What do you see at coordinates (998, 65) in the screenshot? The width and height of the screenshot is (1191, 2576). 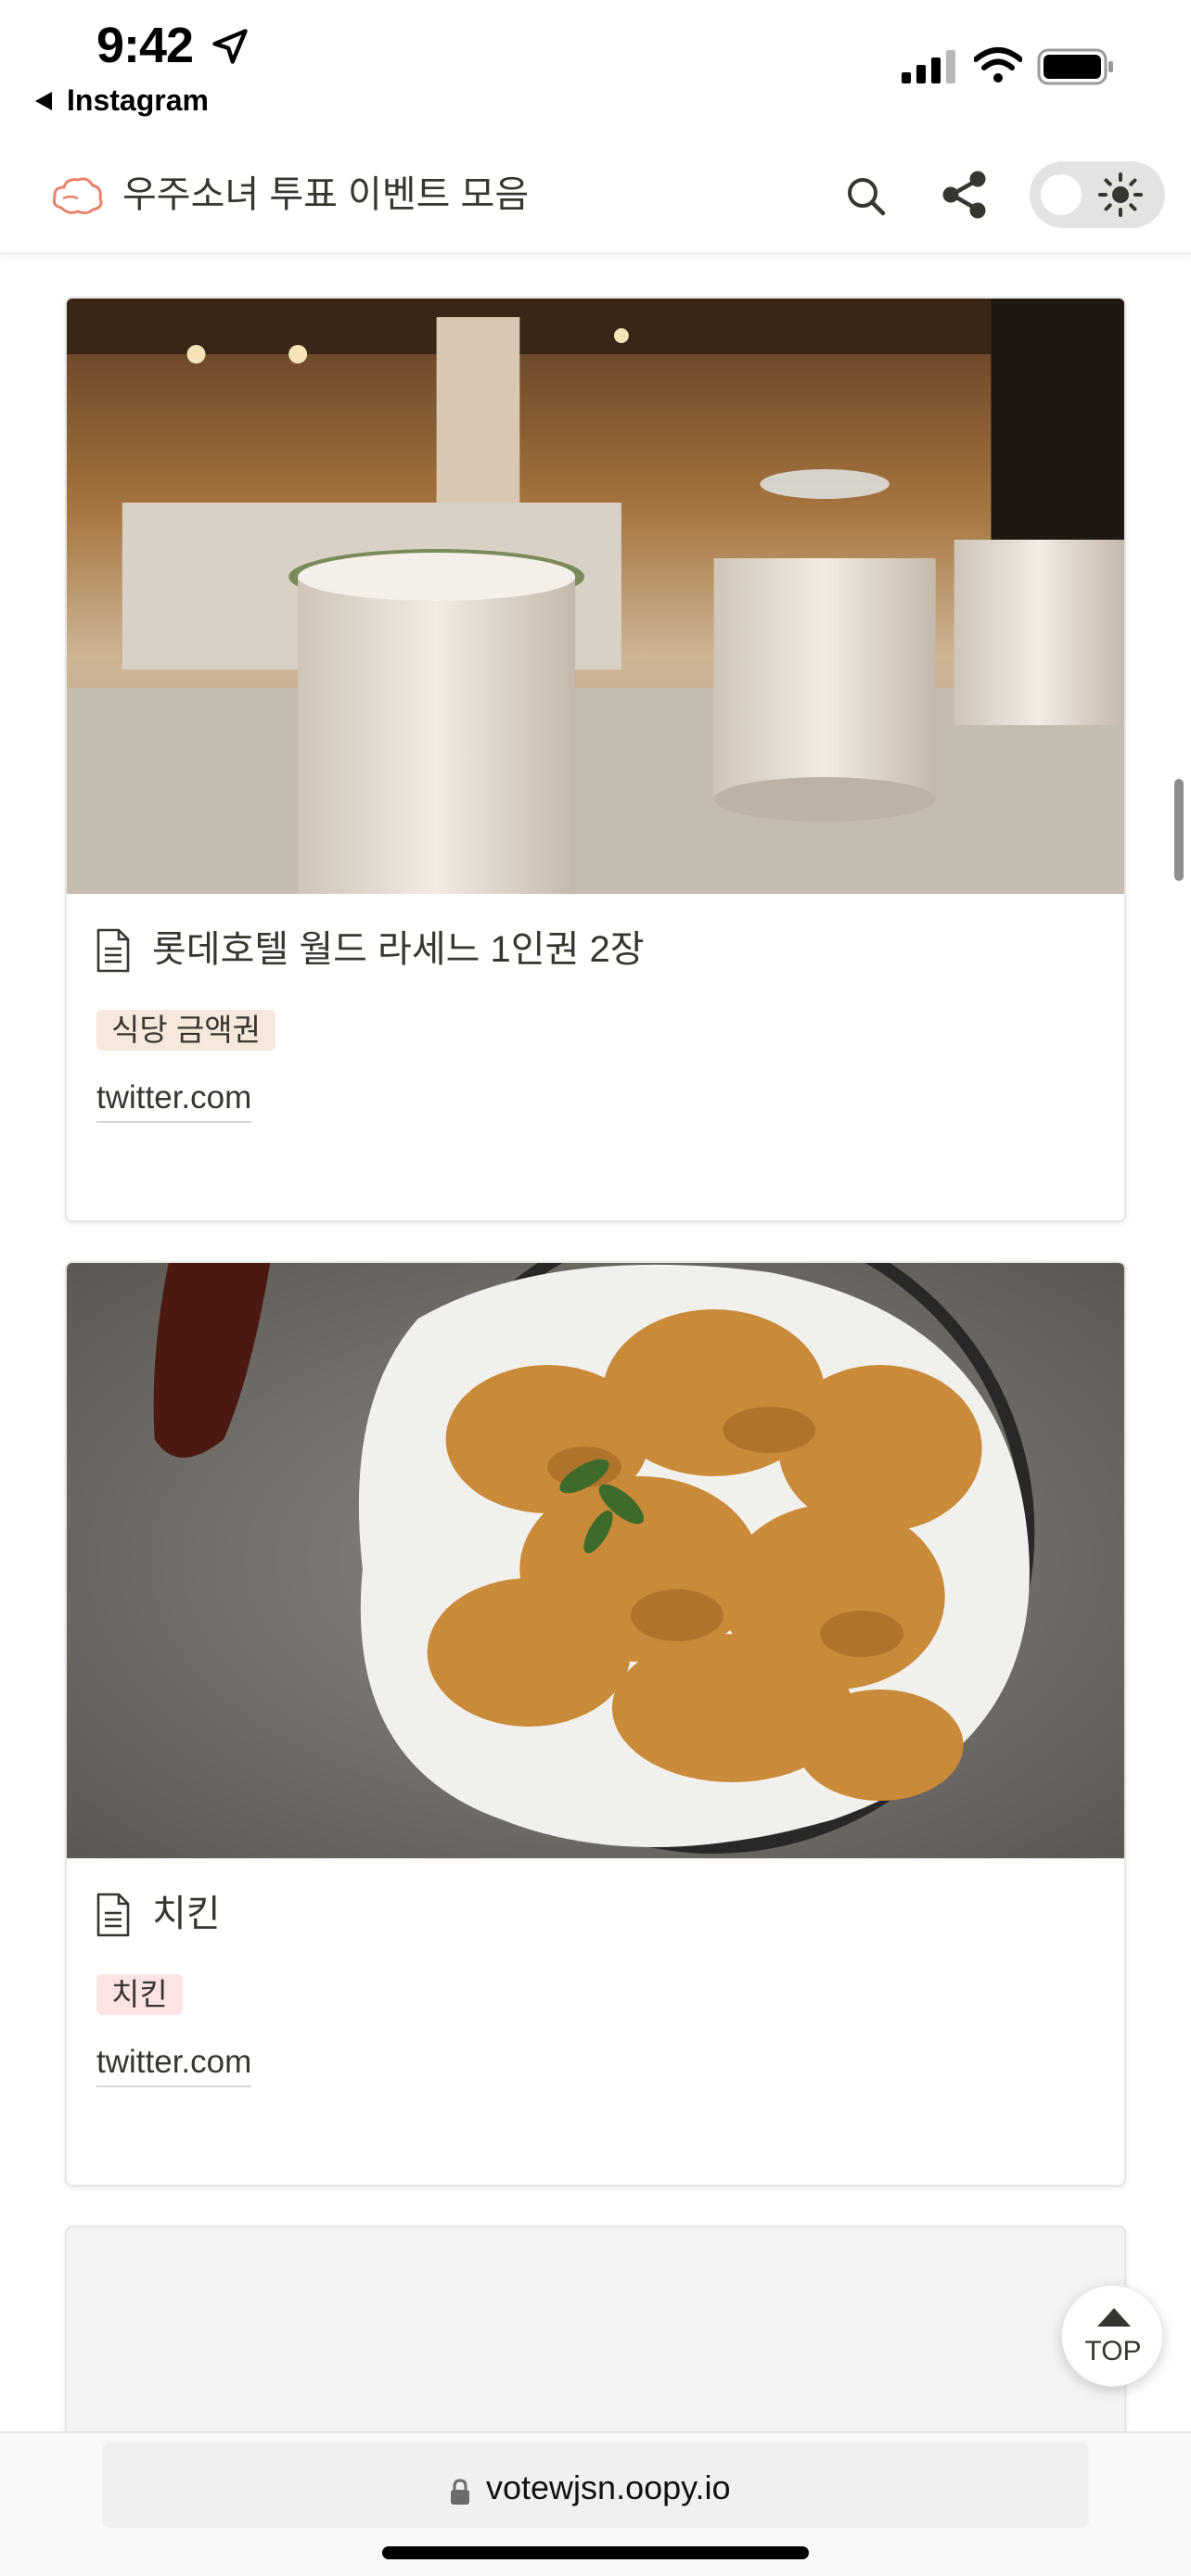 I see `wifi-icon` at bounding box center [998, 65].